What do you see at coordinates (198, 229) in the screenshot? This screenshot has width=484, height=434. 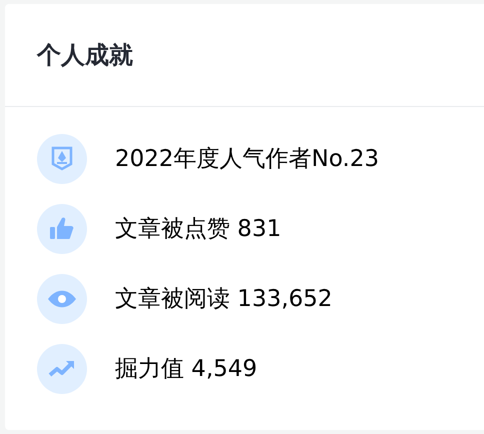 I see `achievement-text: 文章被点赞 831` at bounding box center [198, 229].